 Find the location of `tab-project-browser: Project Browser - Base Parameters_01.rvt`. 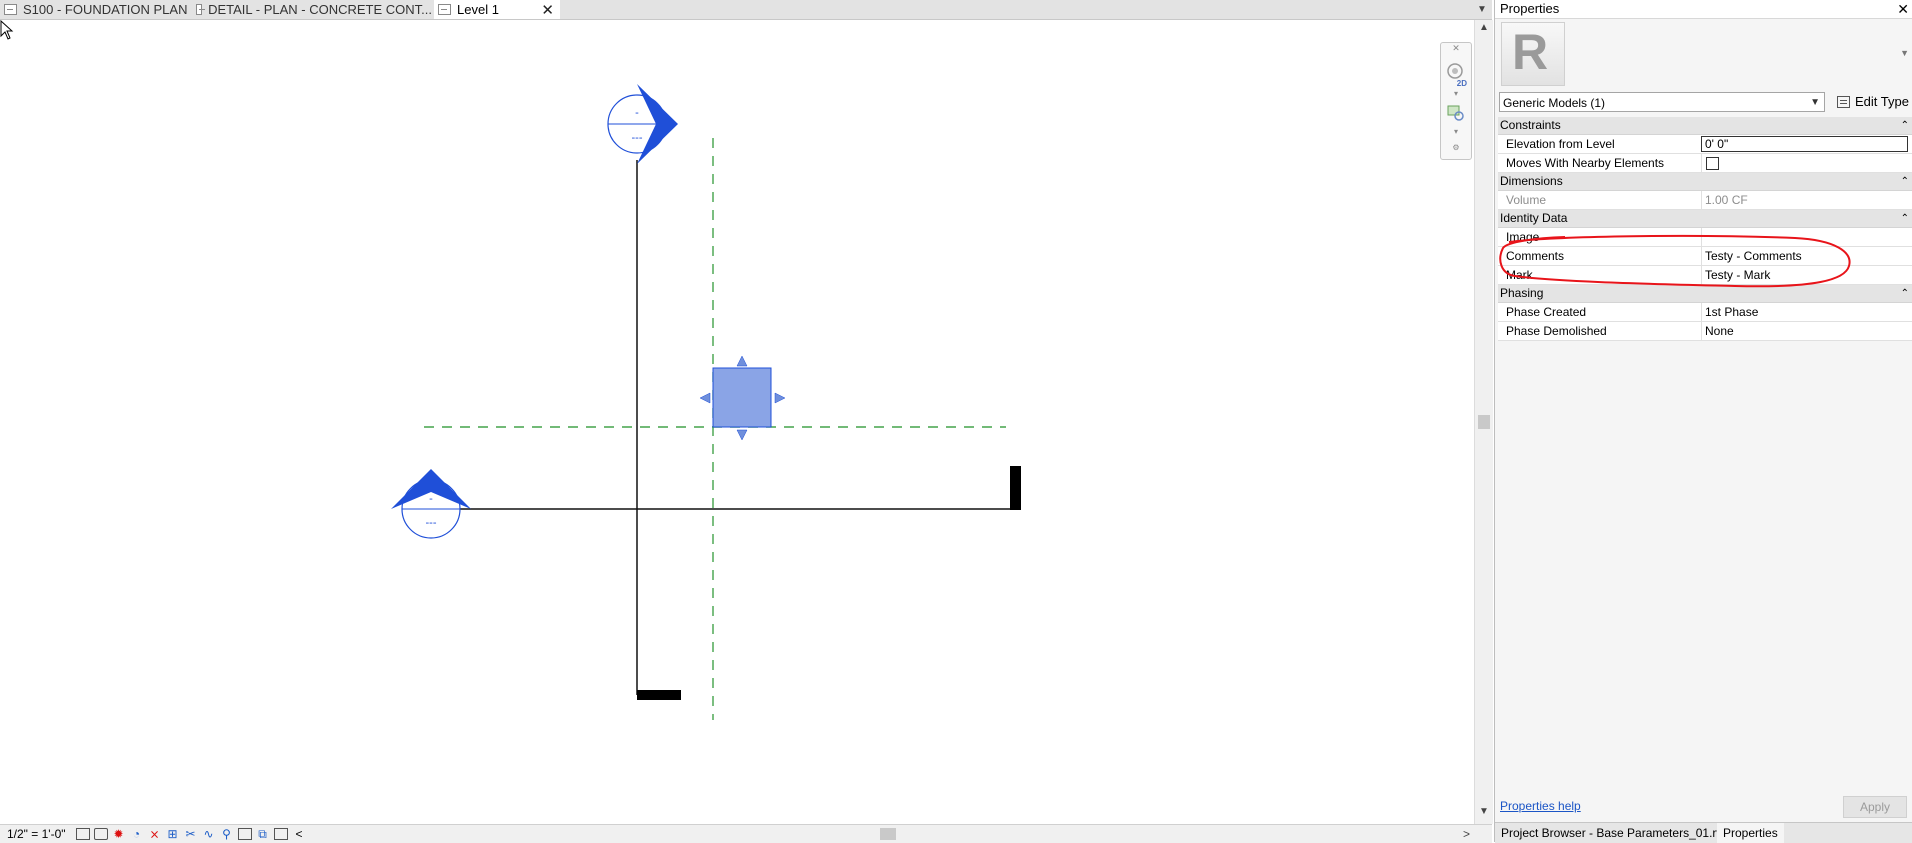

tab-project-browser: Project Browser - Base Parameters_01.rvt is located at coordinates (1613, 833).